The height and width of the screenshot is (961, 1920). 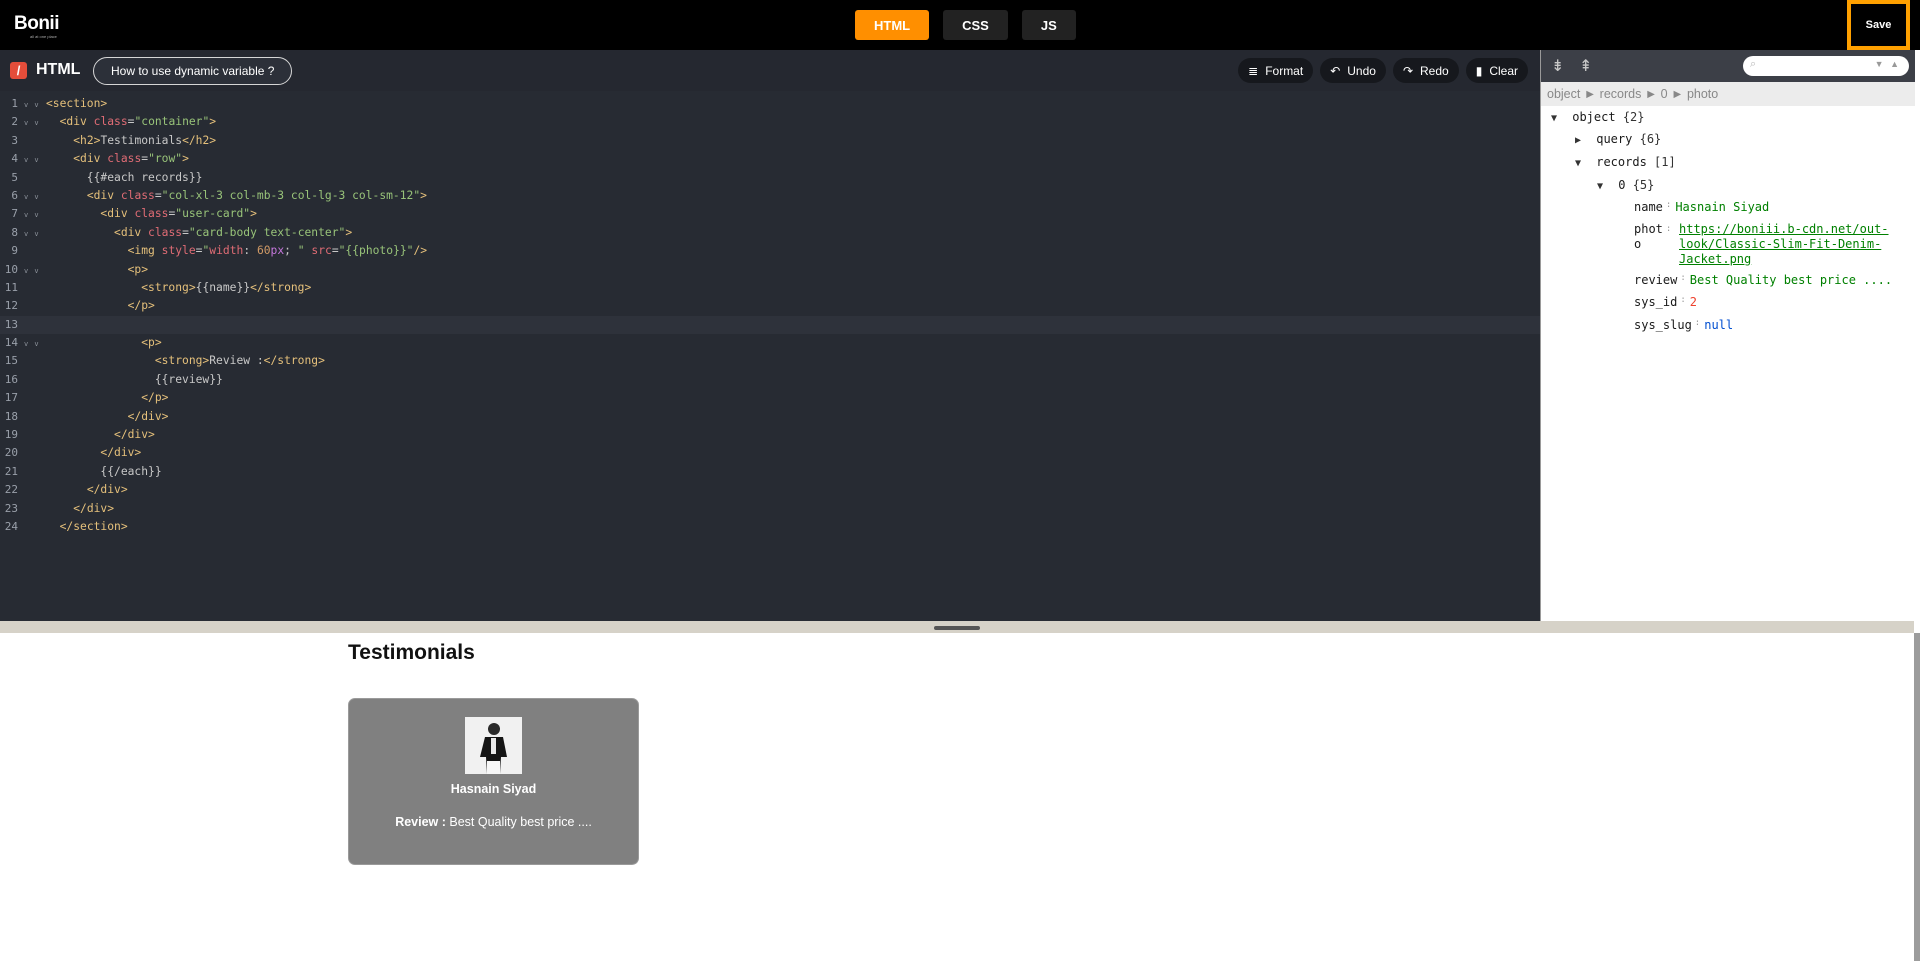 What do you see at coordinates (1496, 70) in the screenshot?
I see `clear-button: ▮ Clear` at bounding box center [1496, 70].